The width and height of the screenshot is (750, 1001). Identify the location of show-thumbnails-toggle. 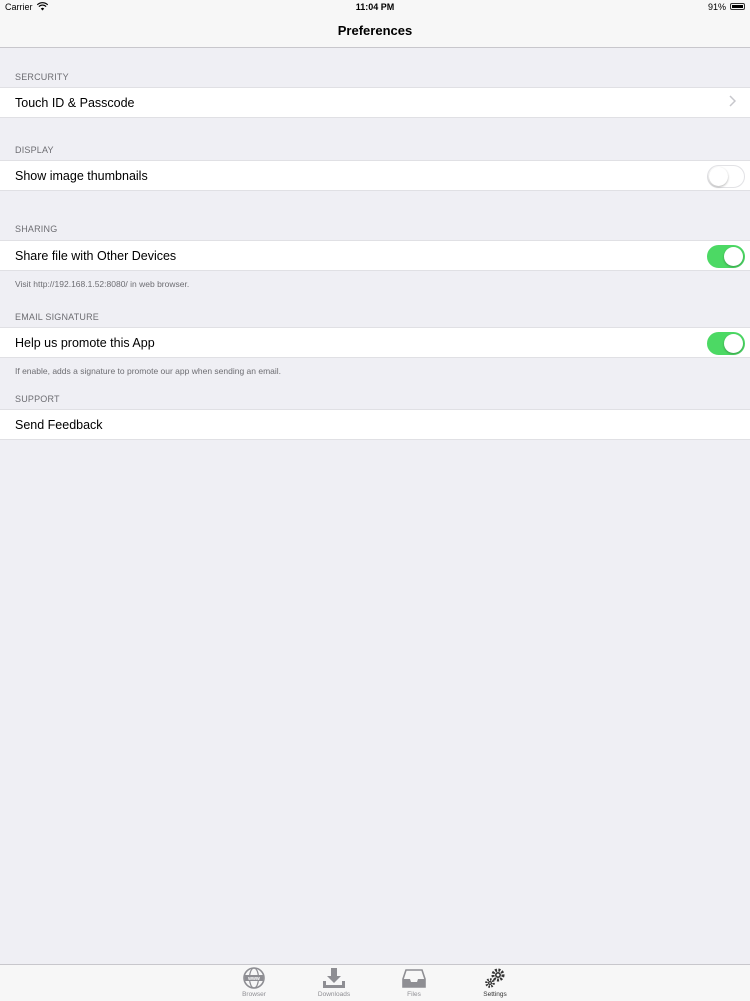
(726, 176).